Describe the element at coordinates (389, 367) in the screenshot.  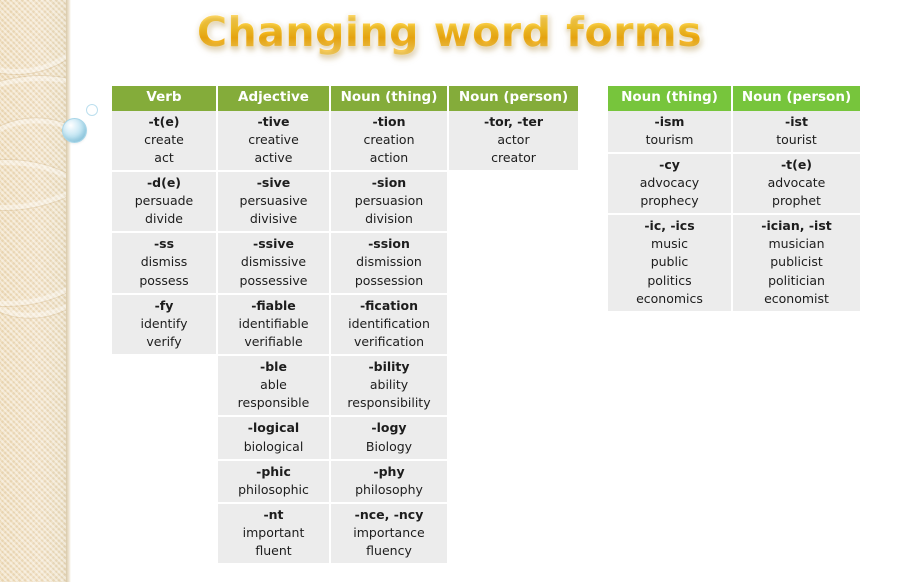
I see `suffix-label: -bility` at that location.